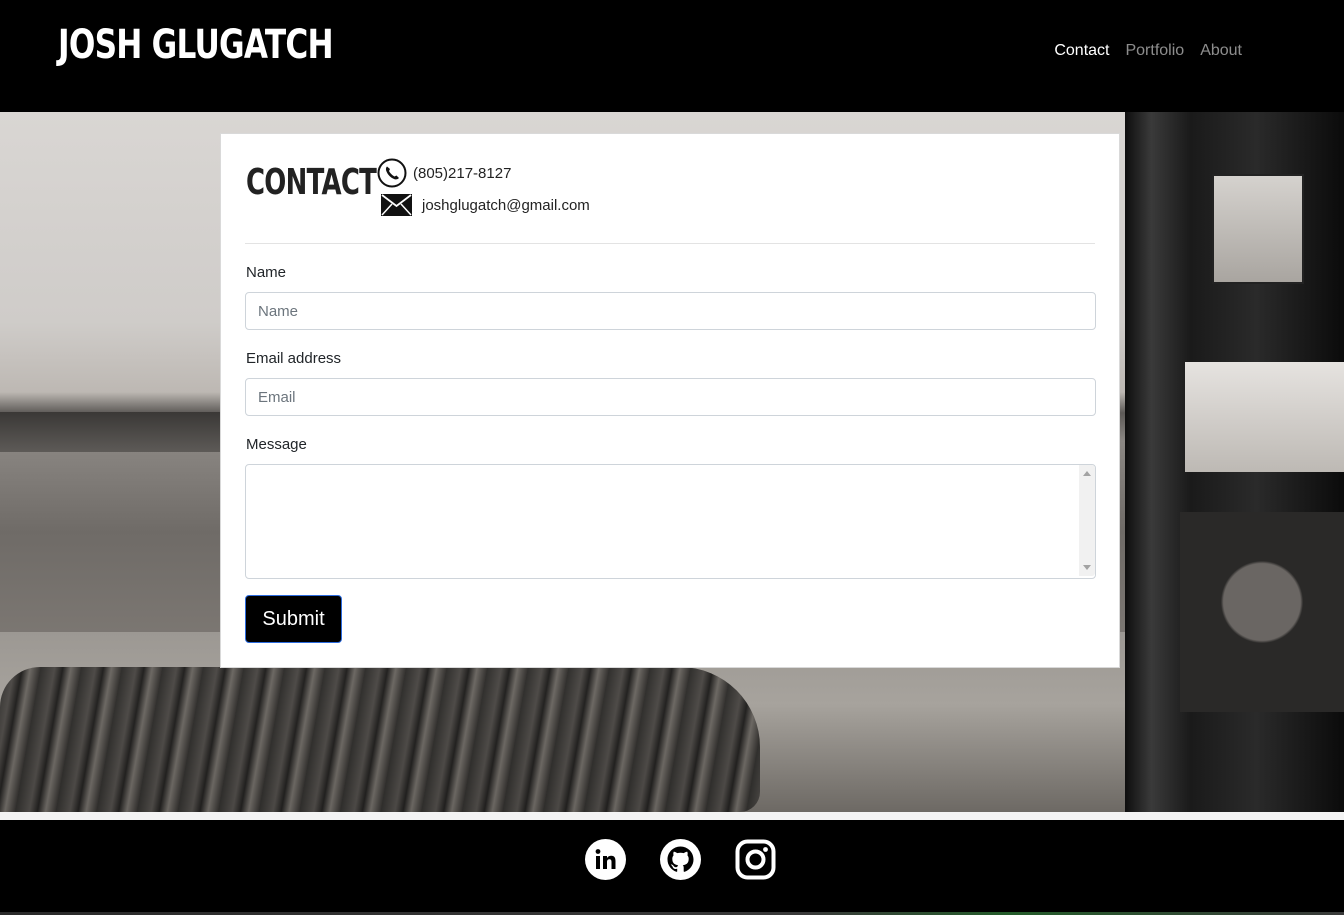  Describe the element at coordinates (294, 358) in the screenshot. I see `email-label: Email address` at that location.